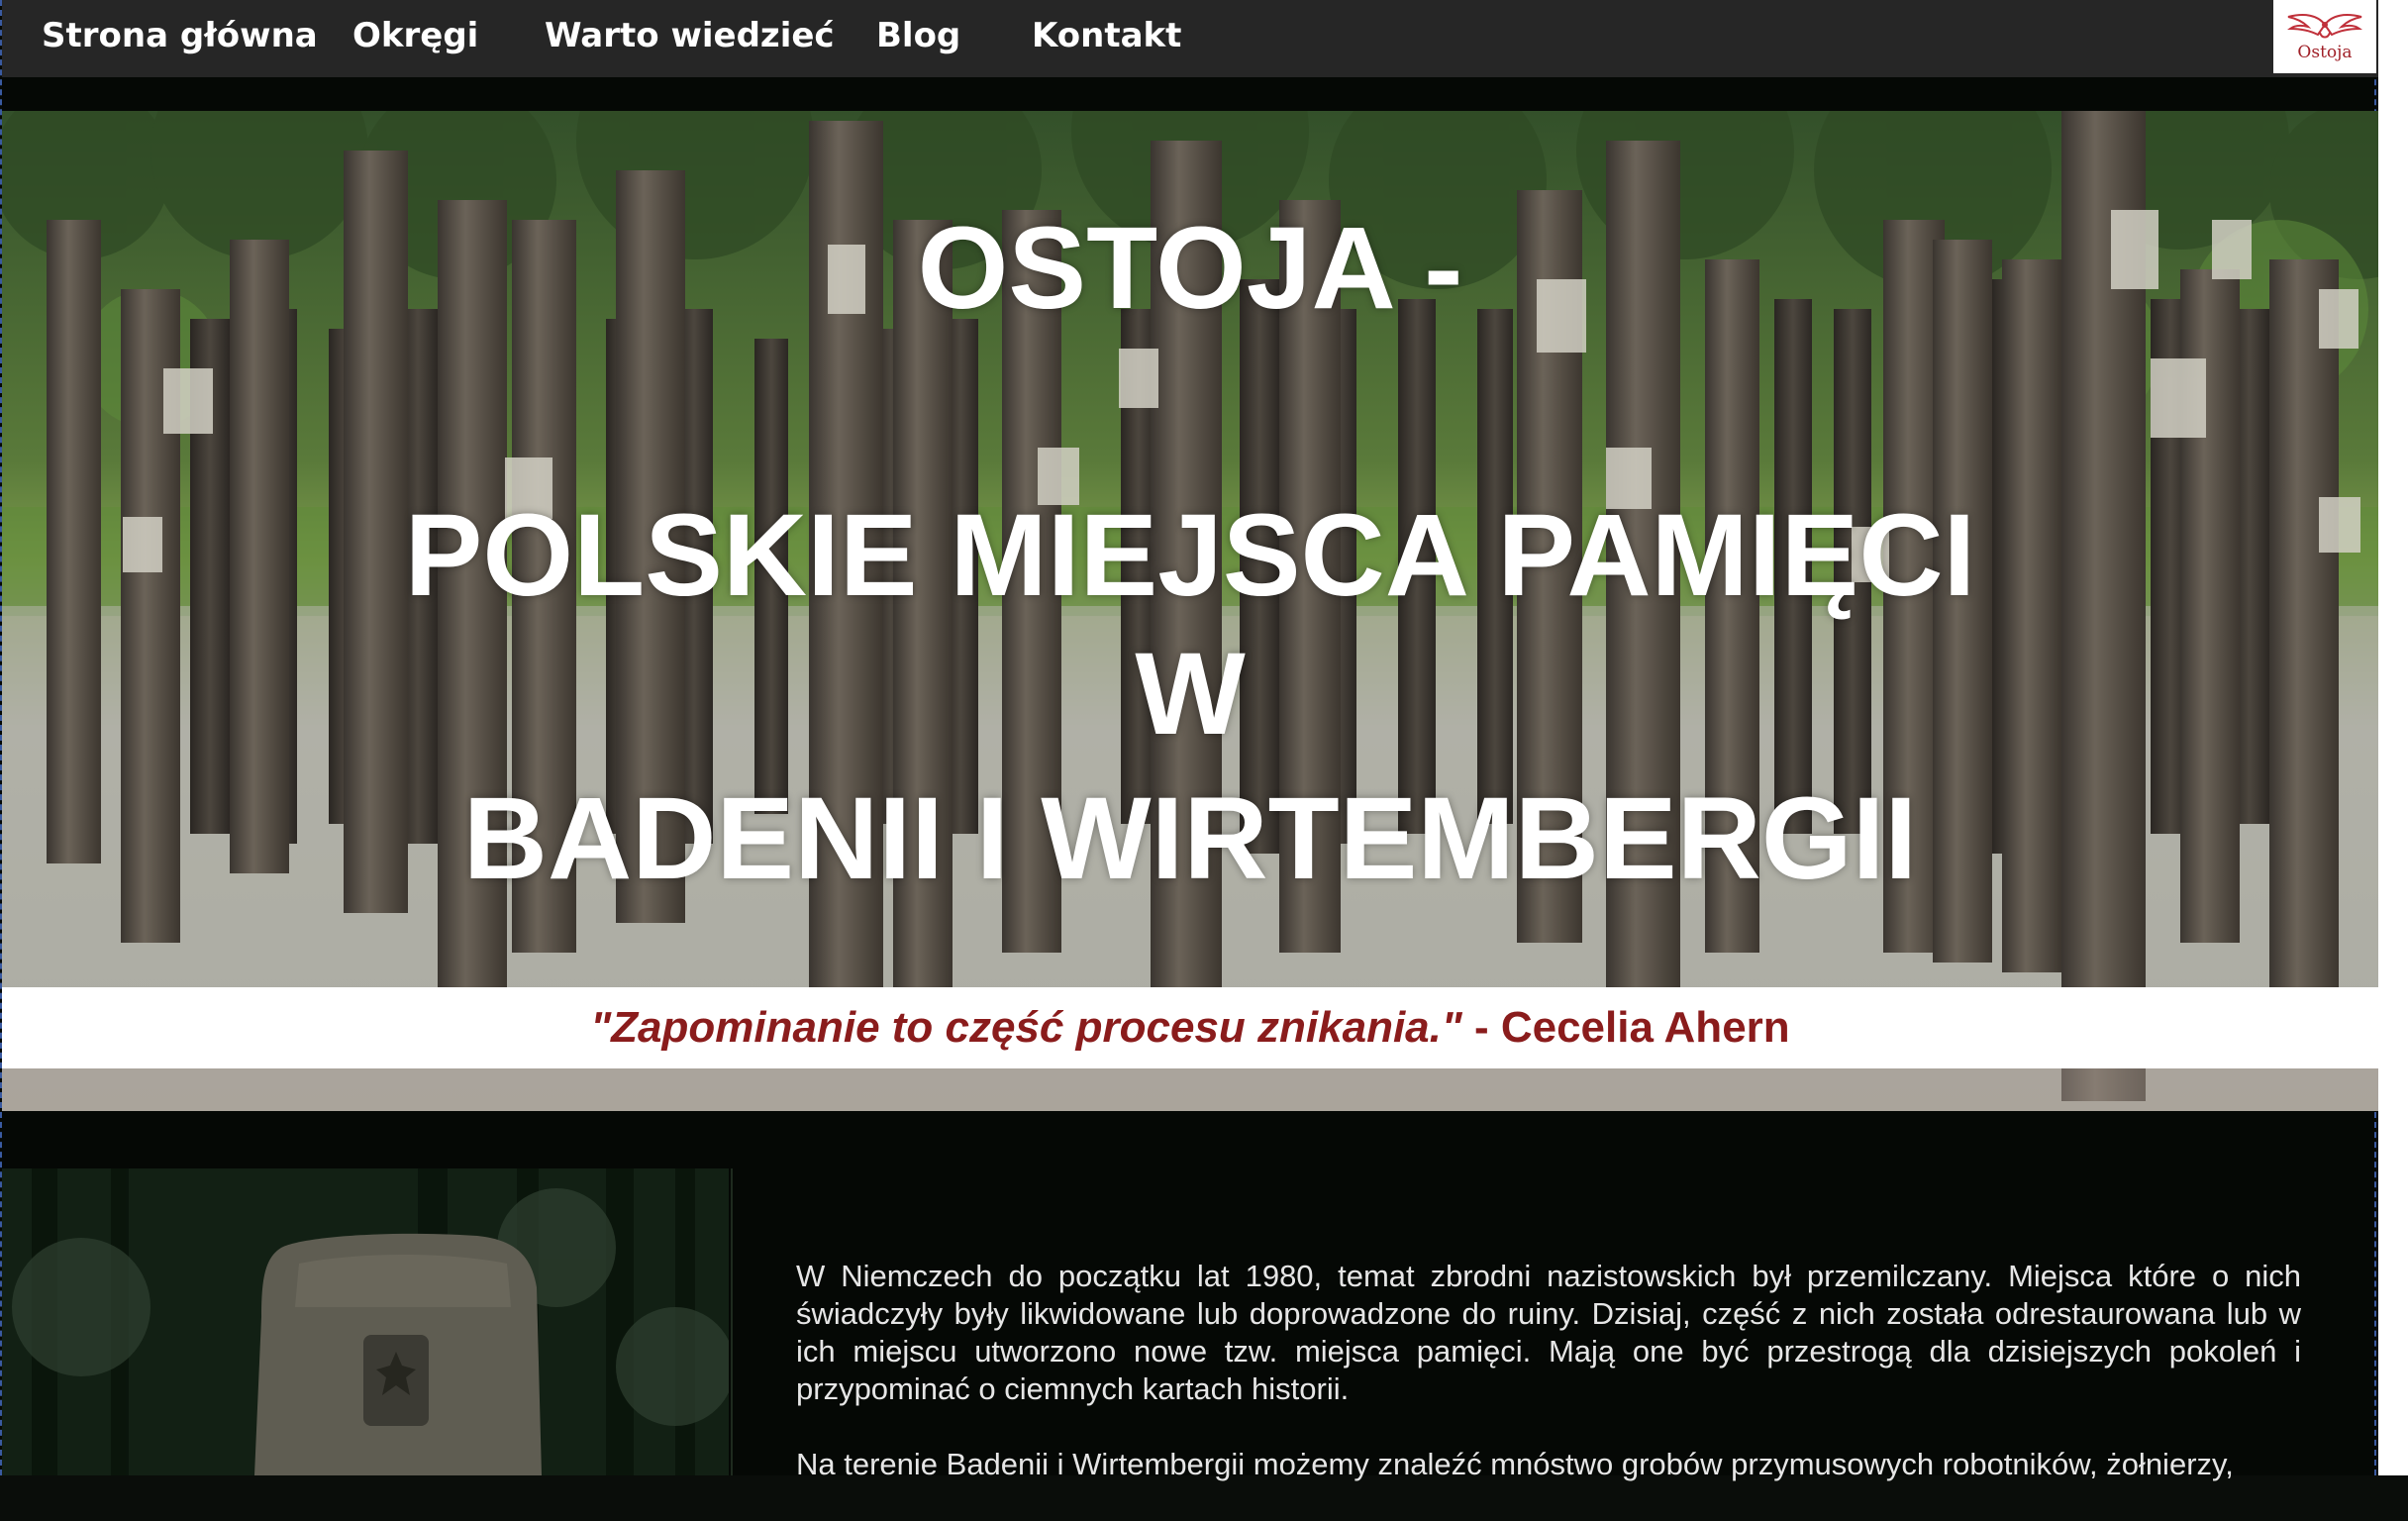 This screenshot has height=1521, width=2408. Describe the element at coordinates (1625, 1028) in the screenshot. I see `quote-author: - Cecelia Ahern` at that location.